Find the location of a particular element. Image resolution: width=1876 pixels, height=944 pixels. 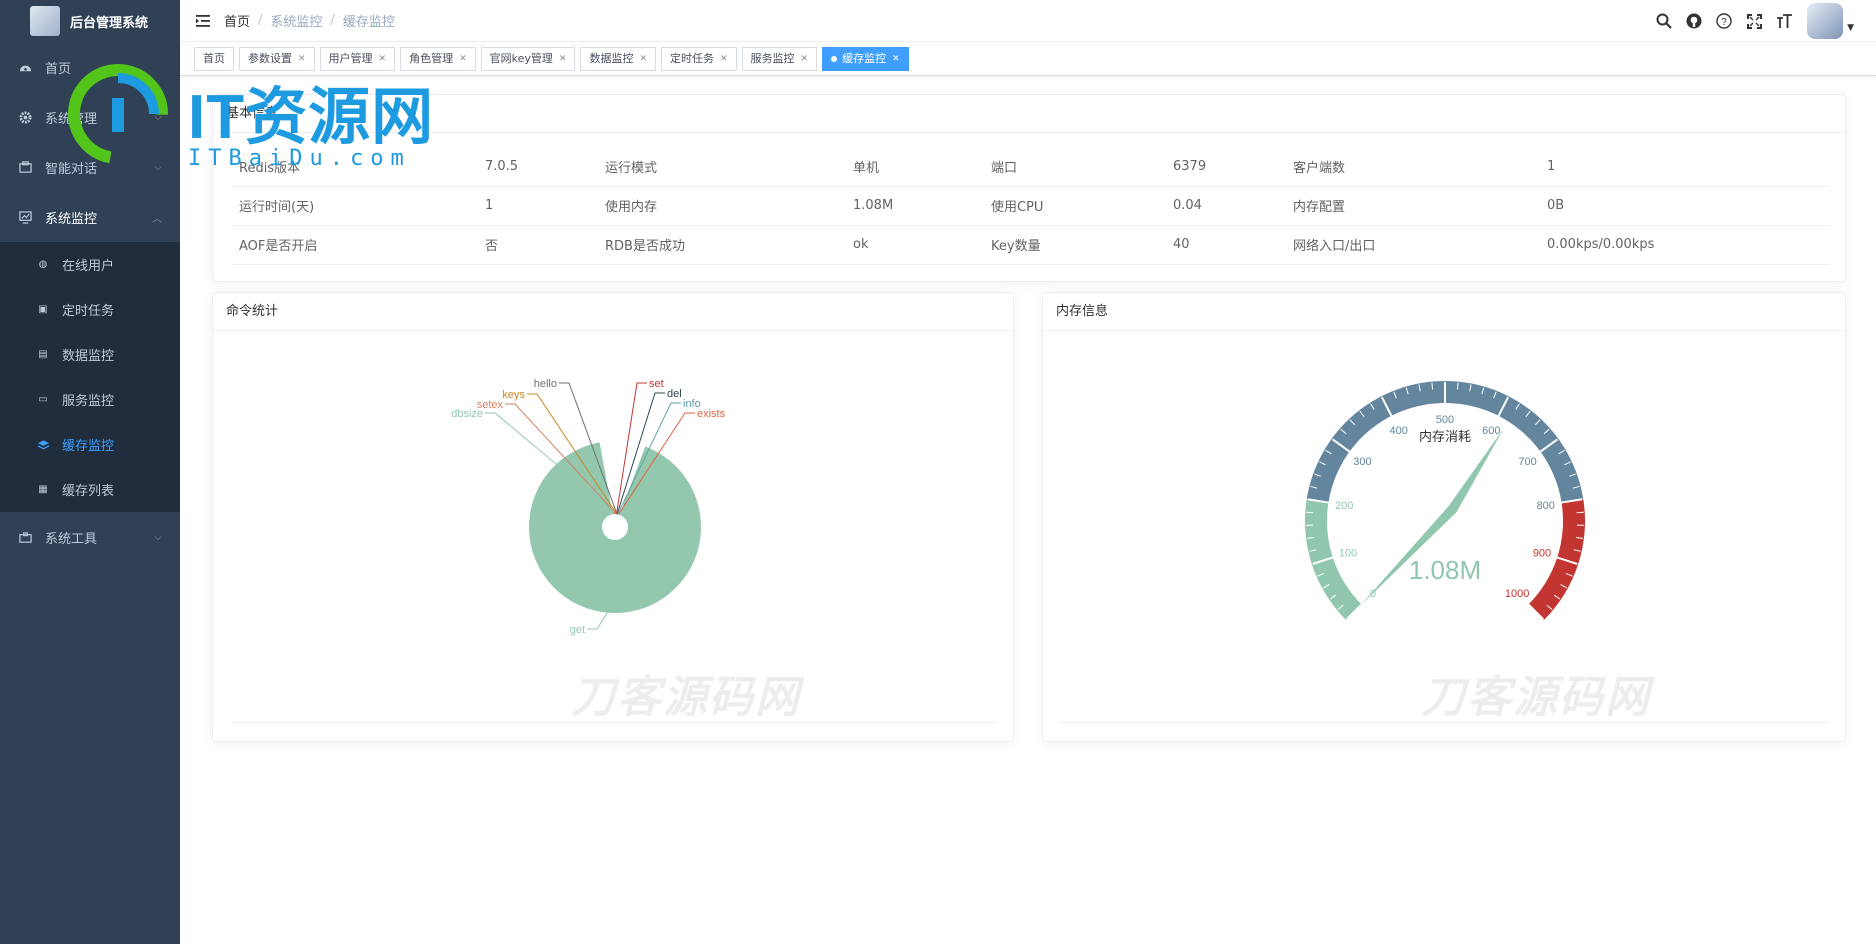

monitor-icon is located at coordinates (25, 217).